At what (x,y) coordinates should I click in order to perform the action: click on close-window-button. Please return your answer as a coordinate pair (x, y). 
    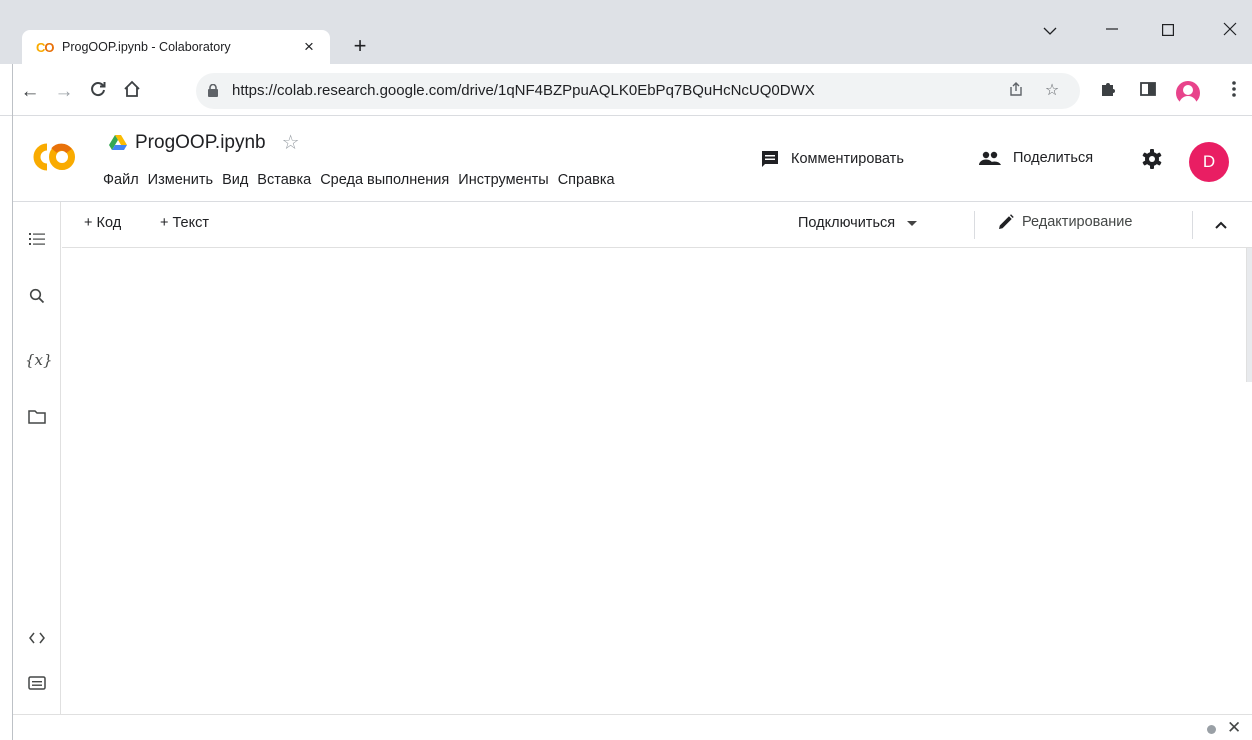
    Looking at the image, I should click on (1230, 32).